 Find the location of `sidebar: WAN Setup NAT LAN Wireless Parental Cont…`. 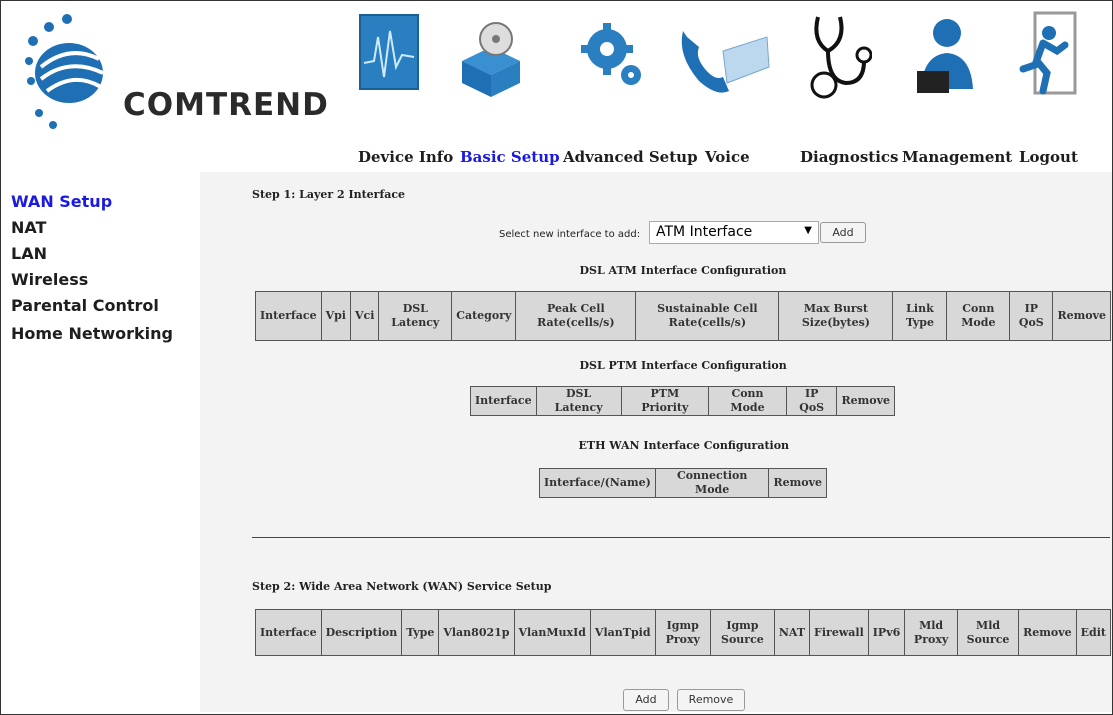

sidebar: WAN Setup NAT LAN Wireless Parental Cont… is located at coordinates (96, 442).